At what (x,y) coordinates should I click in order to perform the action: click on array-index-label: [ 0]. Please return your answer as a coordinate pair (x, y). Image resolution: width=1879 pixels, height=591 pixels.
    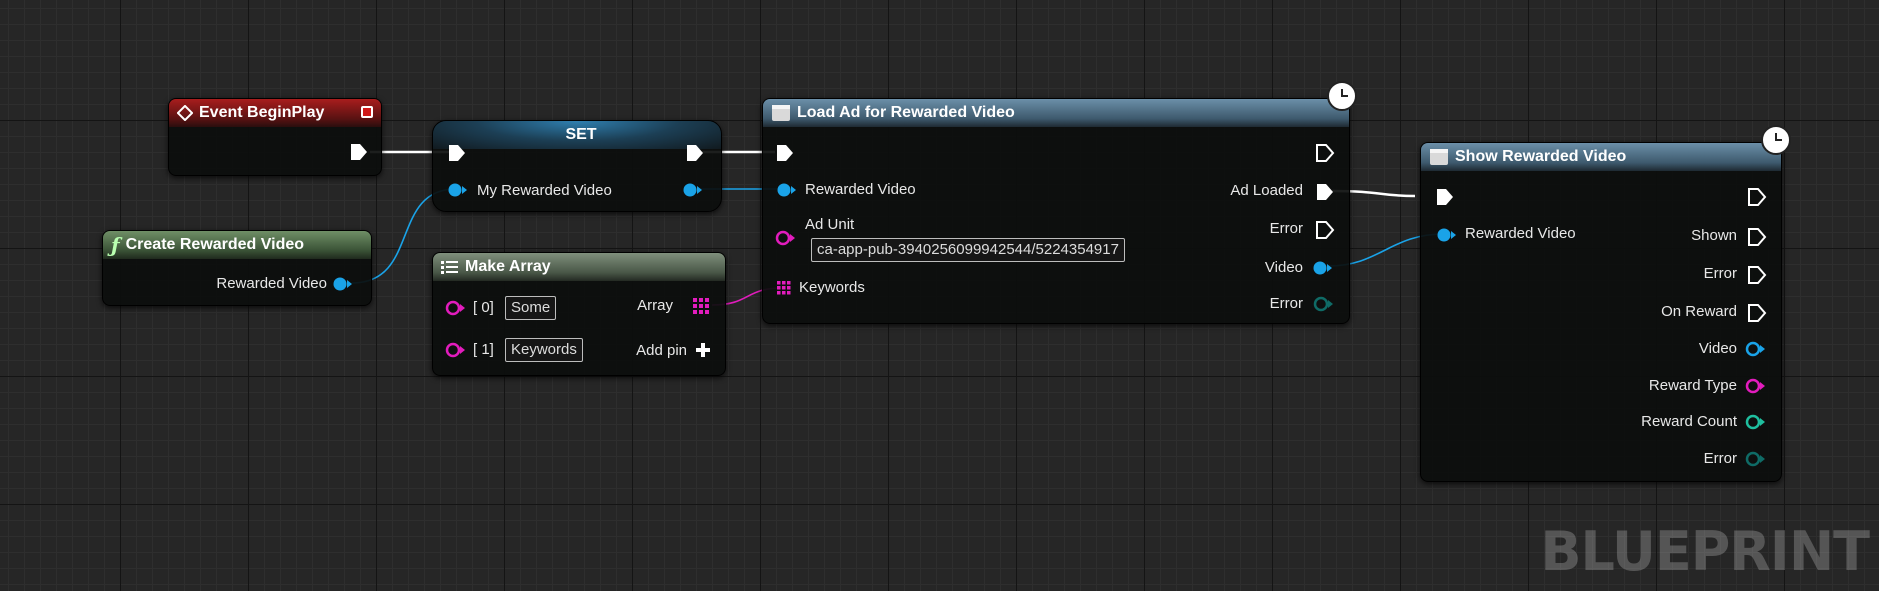
    Looking at the image, I should click on (483, 307).